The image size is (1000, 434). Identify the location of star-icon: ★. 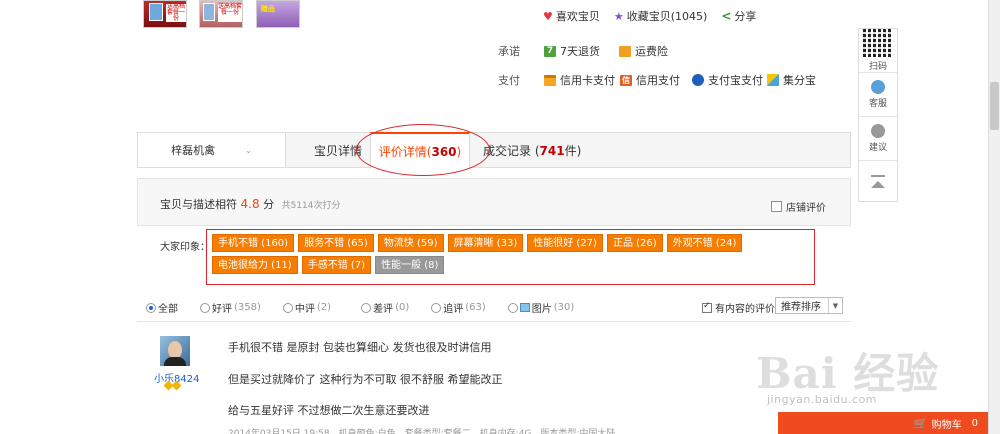
(618, 16).